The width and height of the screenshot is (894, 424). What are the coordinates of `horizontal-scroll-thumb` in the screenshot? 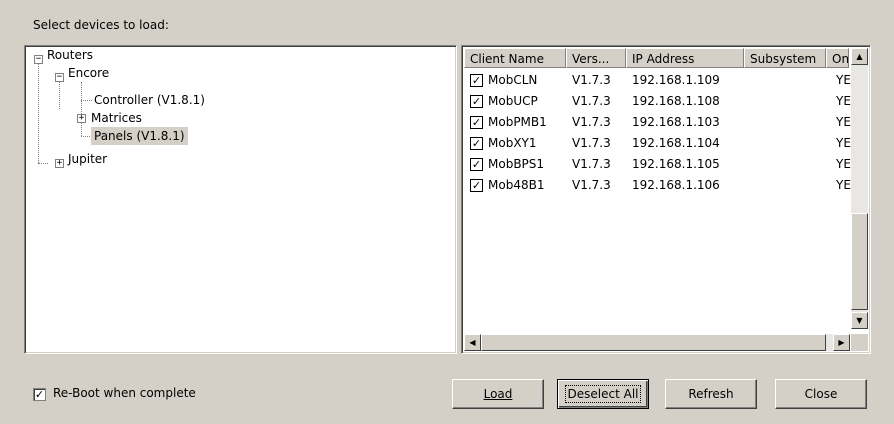 It's located at (653, 342).